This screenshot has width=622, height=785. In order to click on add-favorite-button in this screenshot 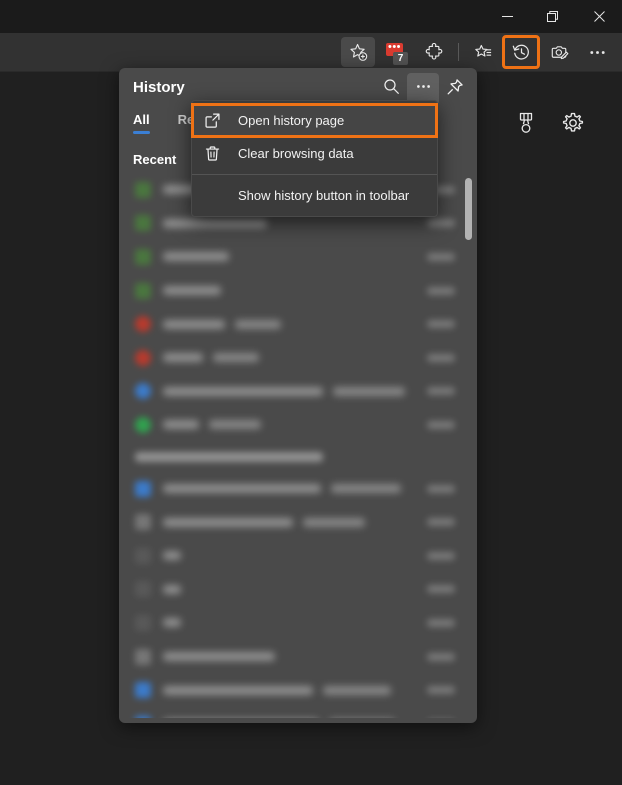, I will do `click(358, 52)`.